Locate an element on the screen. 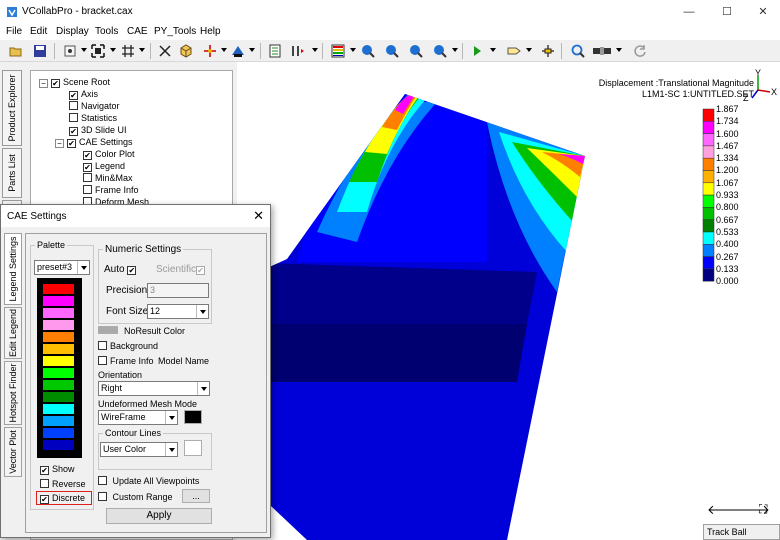  tree-item-navigator: Navigator is located at coordinates (94, 106).